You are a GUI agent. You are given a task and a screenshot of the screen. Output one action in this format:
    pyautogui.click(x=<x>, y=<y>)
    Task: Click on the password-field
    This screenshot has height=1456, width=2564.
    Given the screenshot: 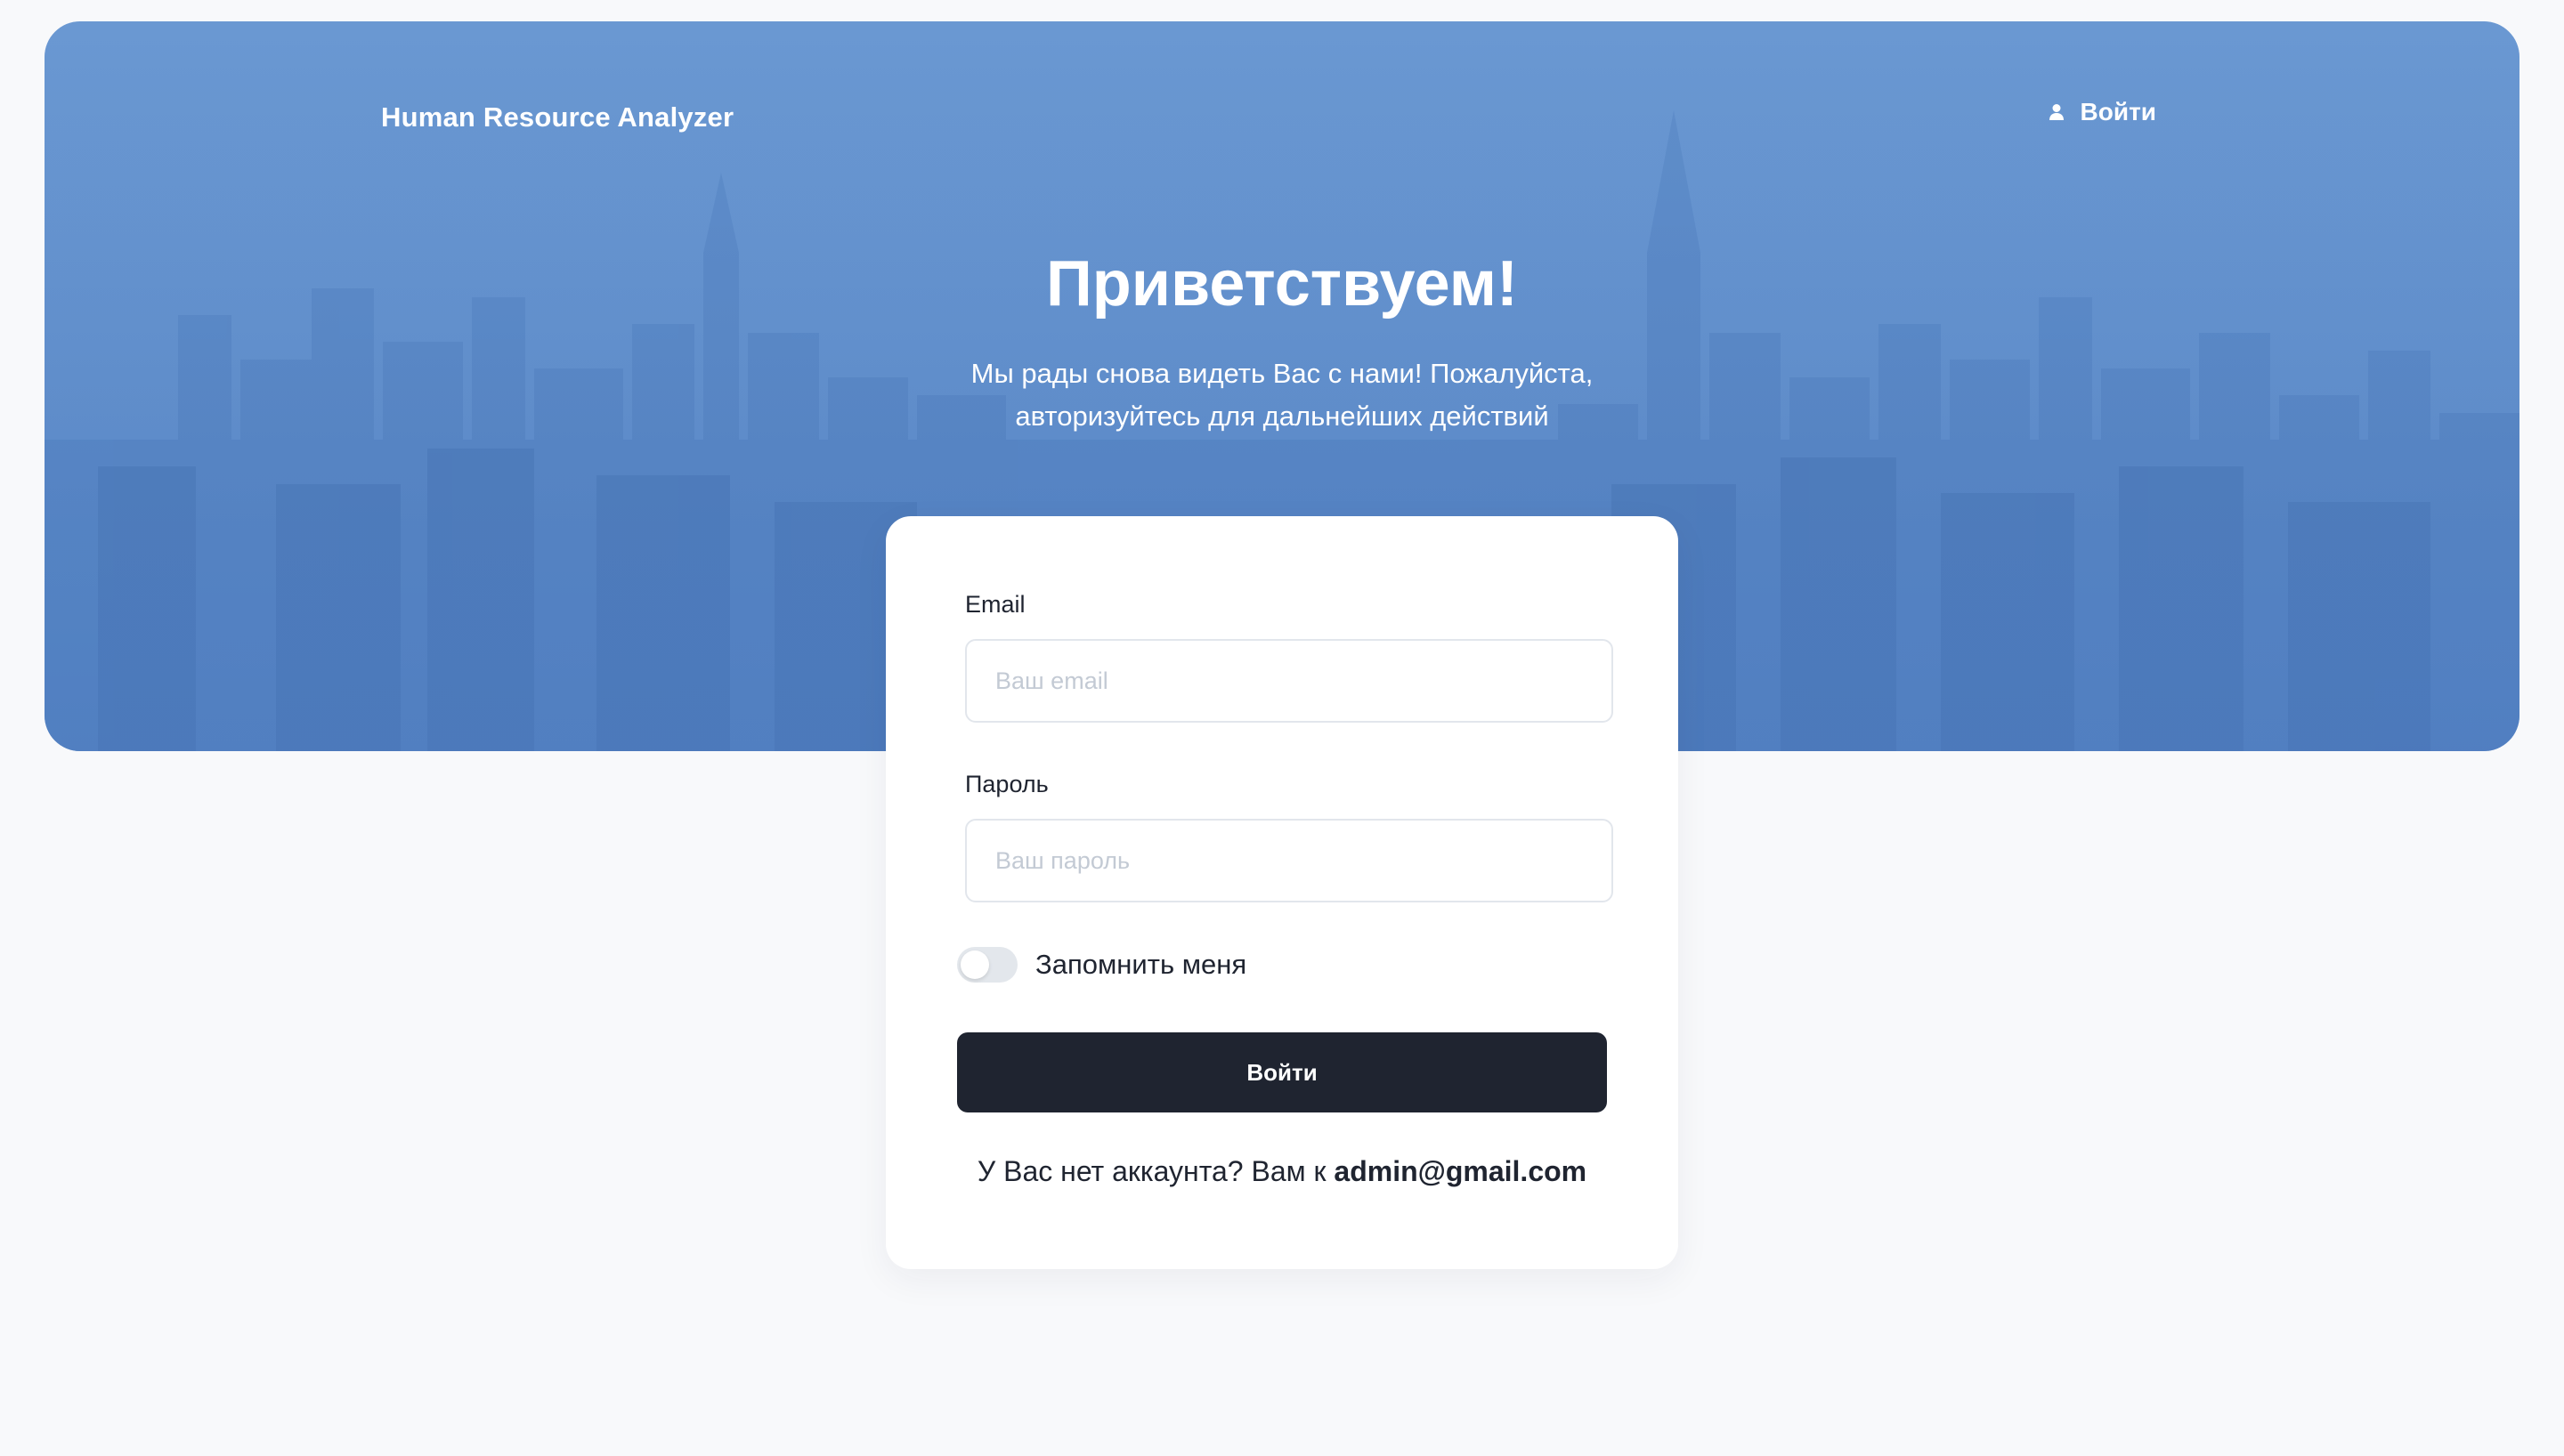 What is the action you would take?
    pyautogui.click(x=1289, y=860)
    